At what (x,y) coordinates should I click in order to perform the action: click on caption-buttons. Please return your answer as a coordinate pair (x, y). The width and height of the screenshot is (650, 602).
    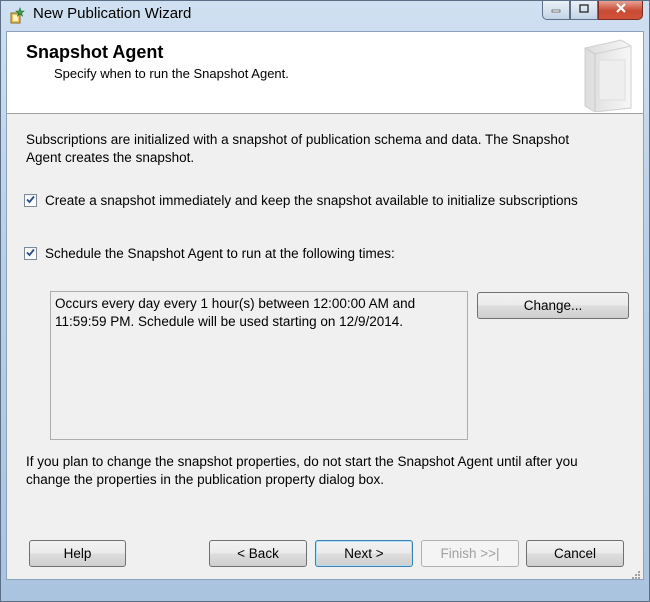
    Looking at the image, I should click on (592, 11).